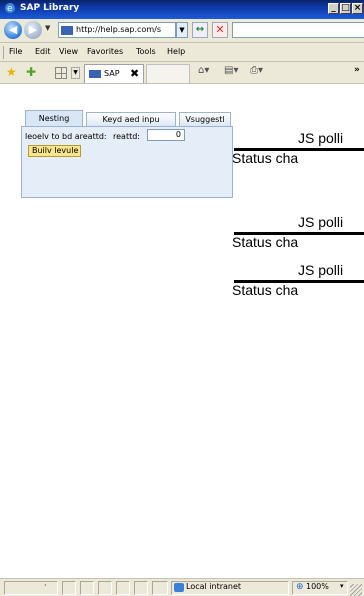 The image size is (364, 596). I want to click on add-favorite-icon: ✚, so click(31, 72).